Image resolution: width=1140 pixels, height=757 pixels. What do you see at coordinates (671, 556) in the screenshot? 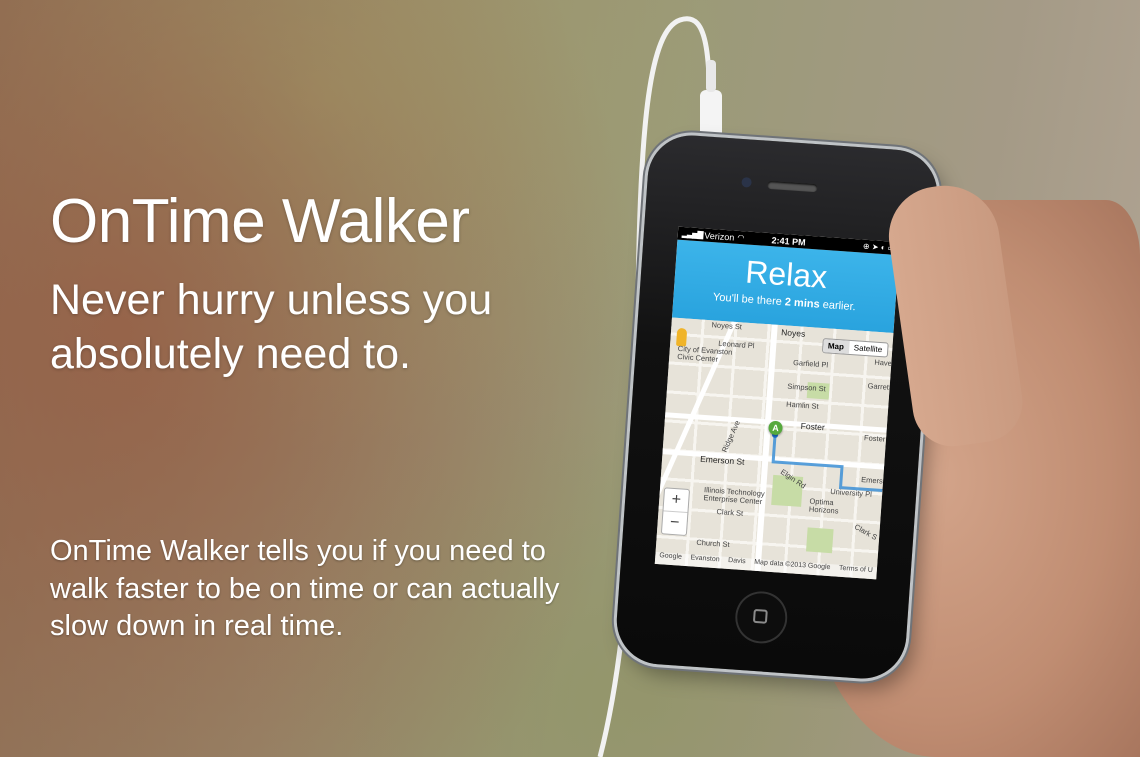
I see `google-logo: Google` at bounding box center [671, 556].